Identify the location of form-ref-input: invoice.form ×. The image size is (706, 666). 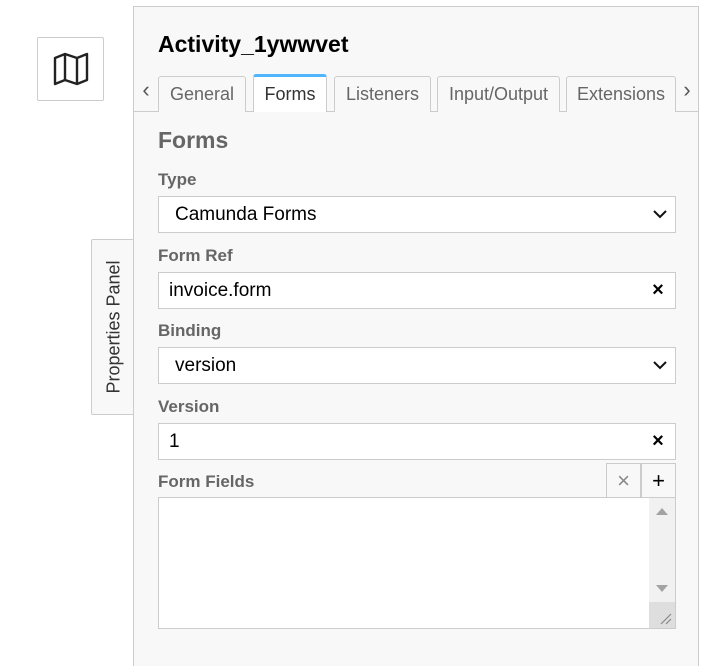
(417, 290).